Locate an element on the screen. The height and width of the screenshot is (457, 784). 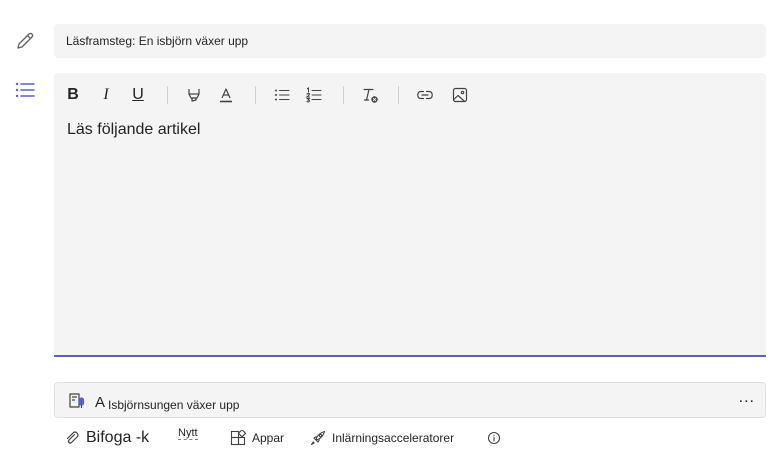
highlight-button is located at coordinates (194, 95).